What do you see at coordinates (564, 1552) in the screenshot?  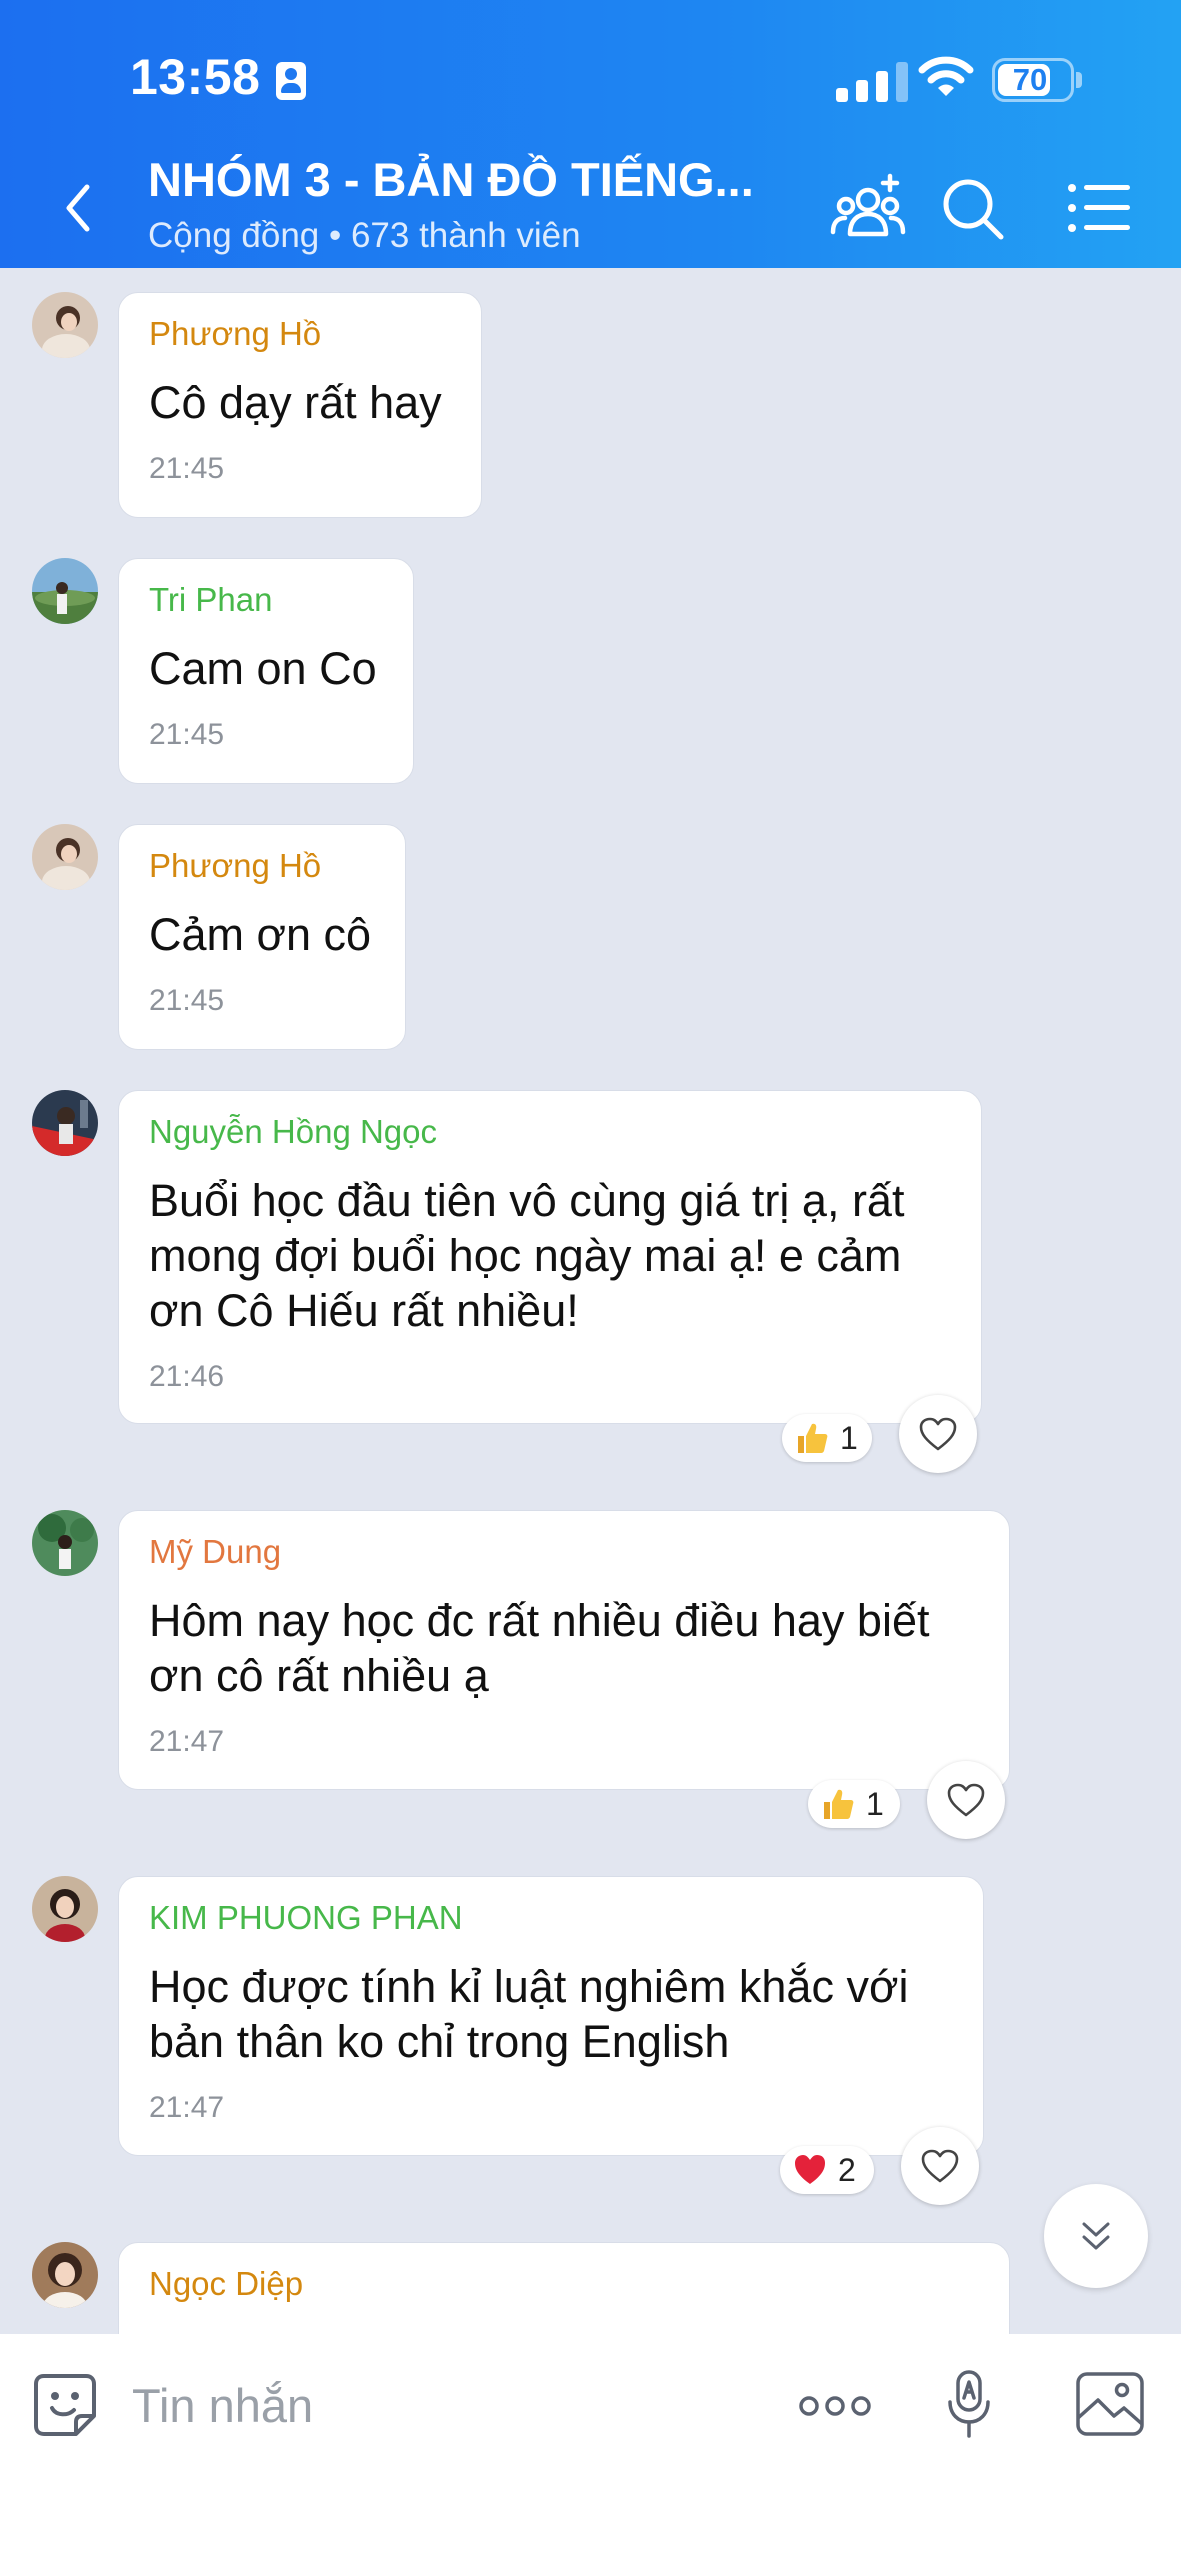 I see `sender-name: Mỹ Dung` at bounding box center [564, 1552].